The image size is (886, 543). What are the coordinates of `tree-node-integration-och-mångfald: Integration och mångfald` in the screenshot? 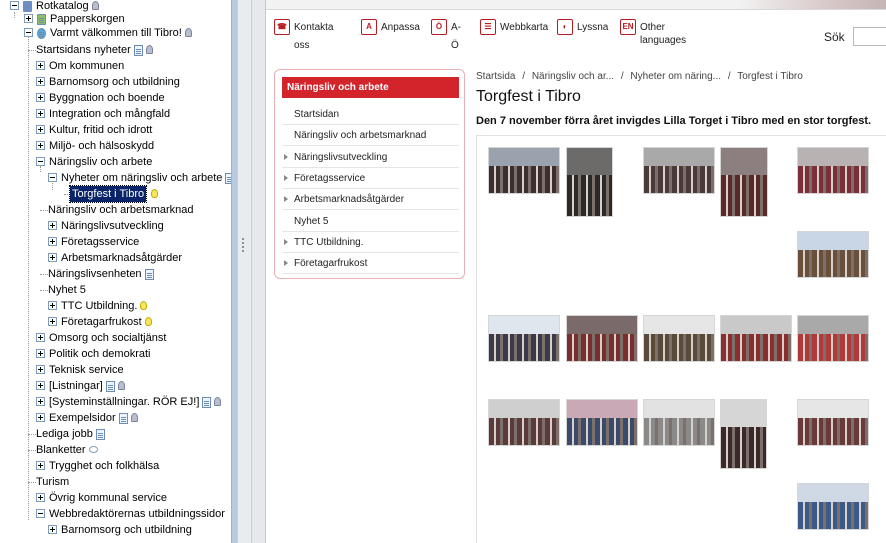 It's located at (115, 114).